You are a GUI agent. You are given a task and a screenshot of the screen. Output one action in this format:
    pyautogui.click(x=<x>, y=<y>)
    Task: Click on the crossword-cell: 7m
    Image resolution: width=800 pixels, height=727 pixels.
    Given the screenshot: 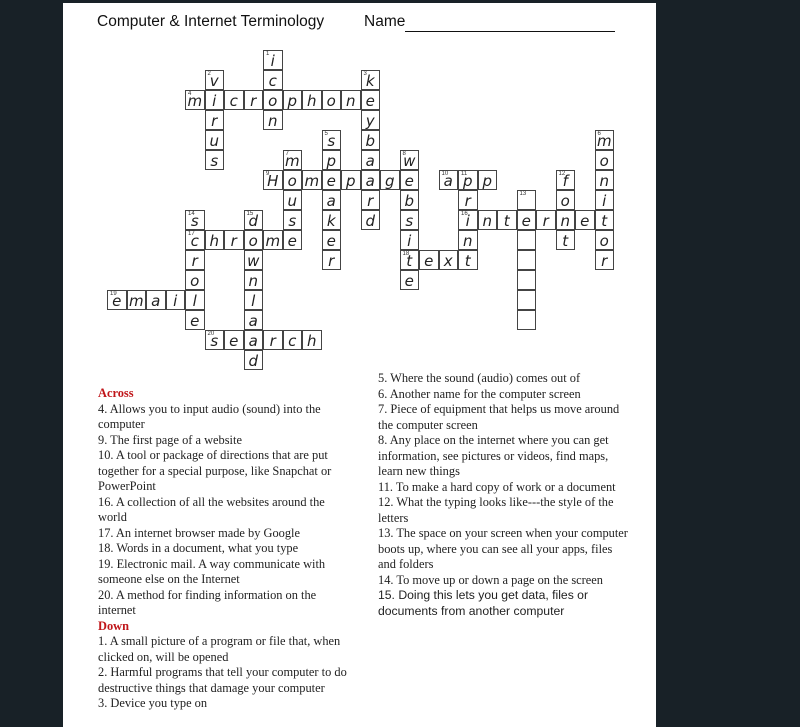 What is the action you would take?
    pyautogui.click(x=292, y=160)
    